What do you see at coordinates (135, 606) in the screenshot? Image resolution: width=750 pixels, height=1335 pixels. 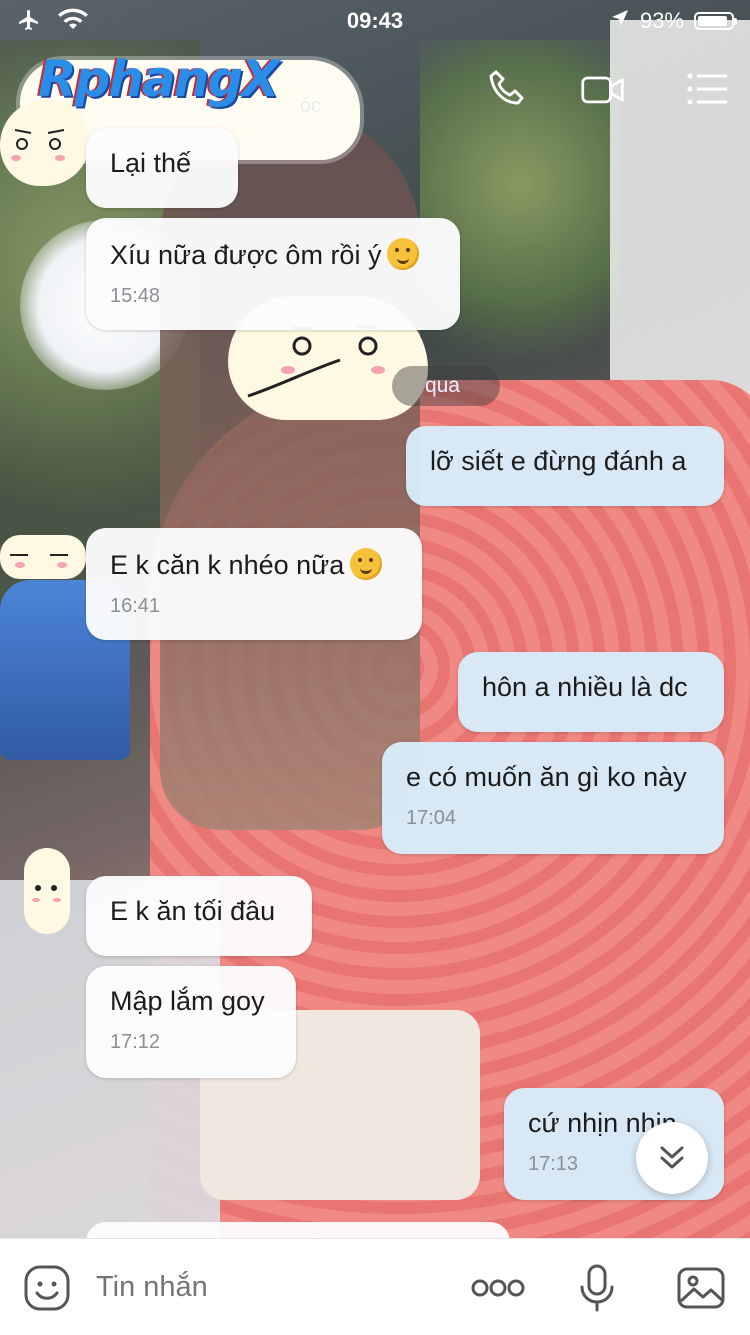 I see `message-time: 16:41` at bounding box center [135, 606].